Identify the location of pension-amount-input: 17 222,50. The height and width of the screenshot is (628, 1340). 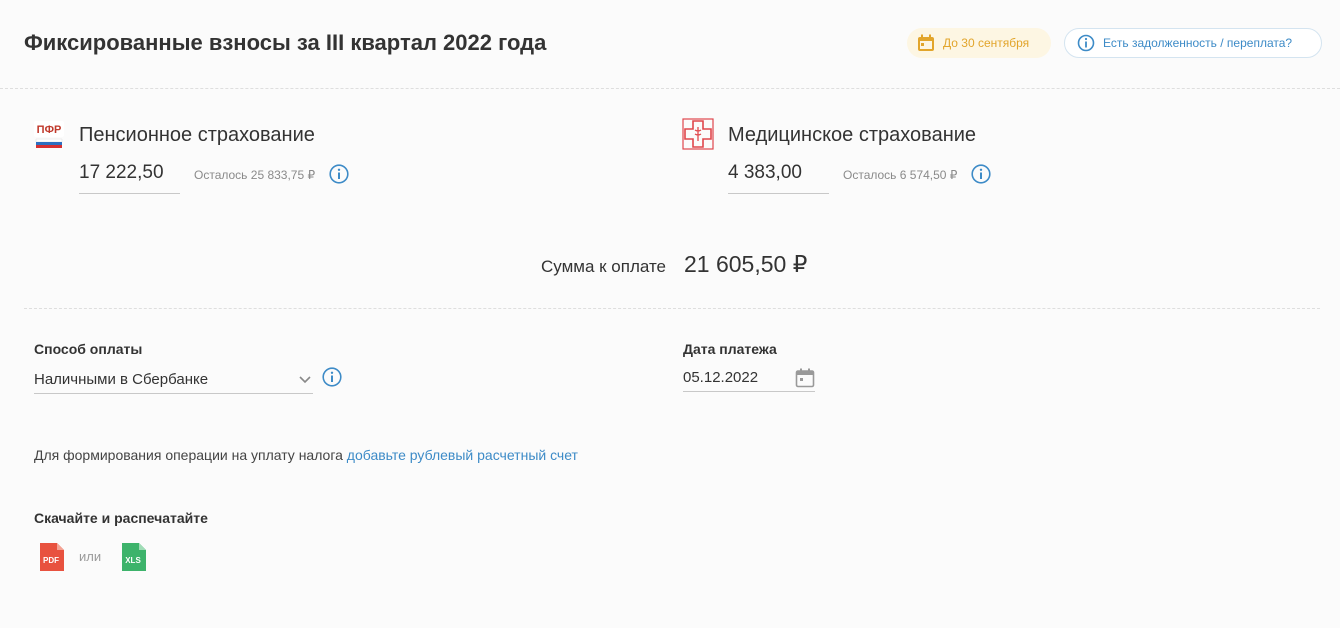
(129, 178).